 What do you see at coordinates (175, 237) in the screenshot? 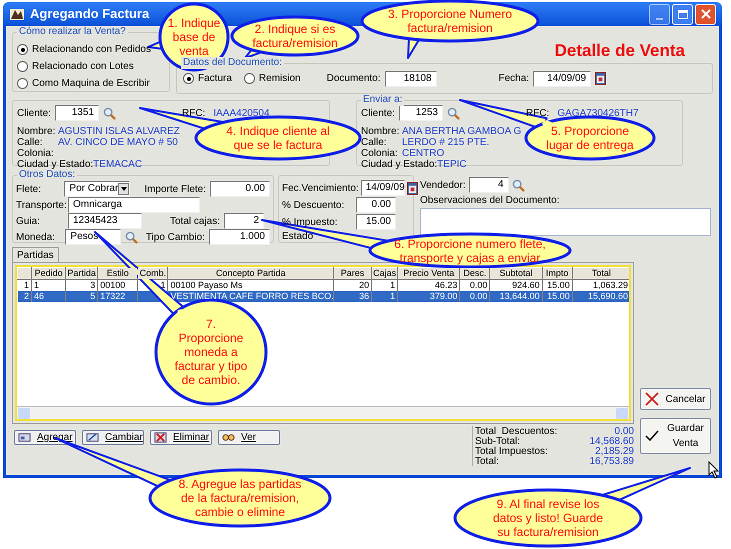
I see `field-label: Tipo Cambio:` at bounding box center [175, 237].